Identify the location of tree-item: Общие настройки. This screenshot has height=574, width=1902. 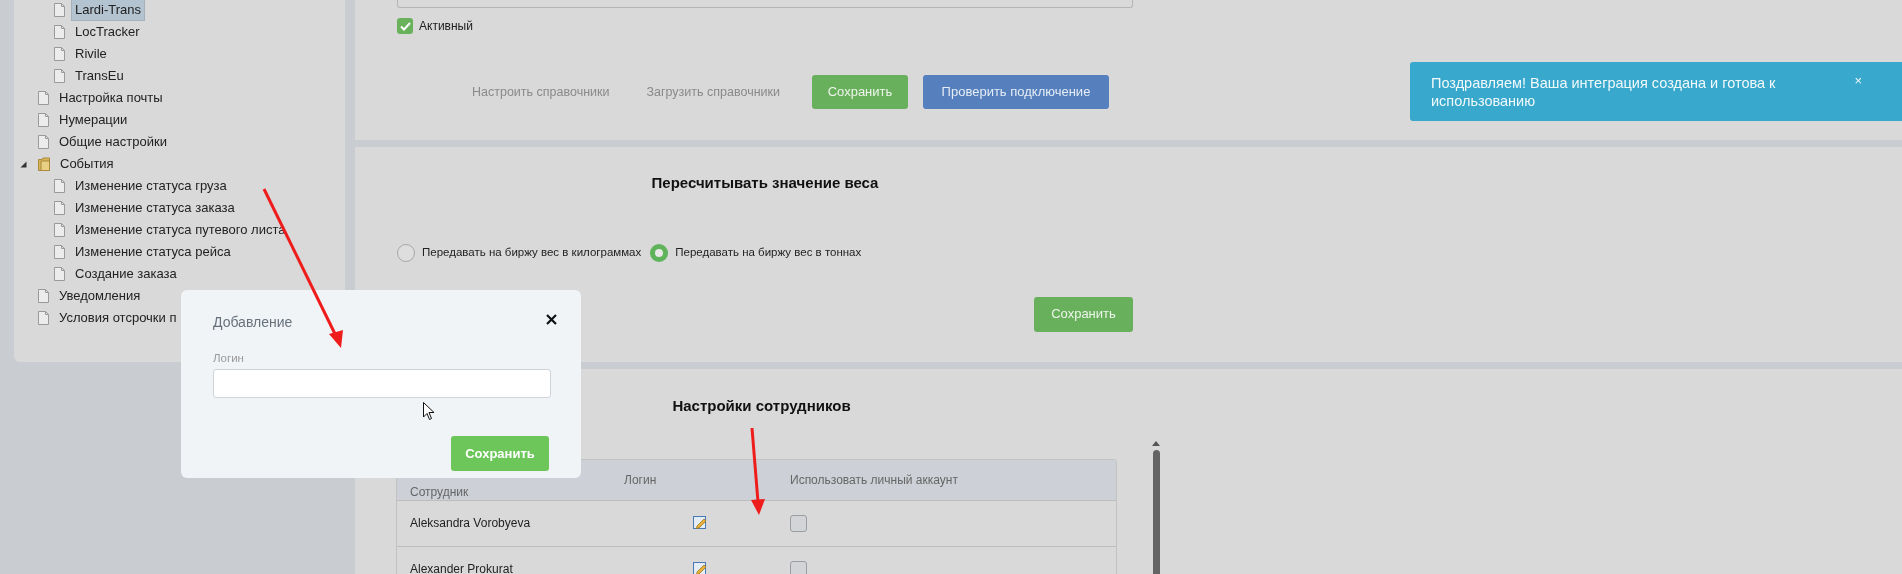
(113, 142).